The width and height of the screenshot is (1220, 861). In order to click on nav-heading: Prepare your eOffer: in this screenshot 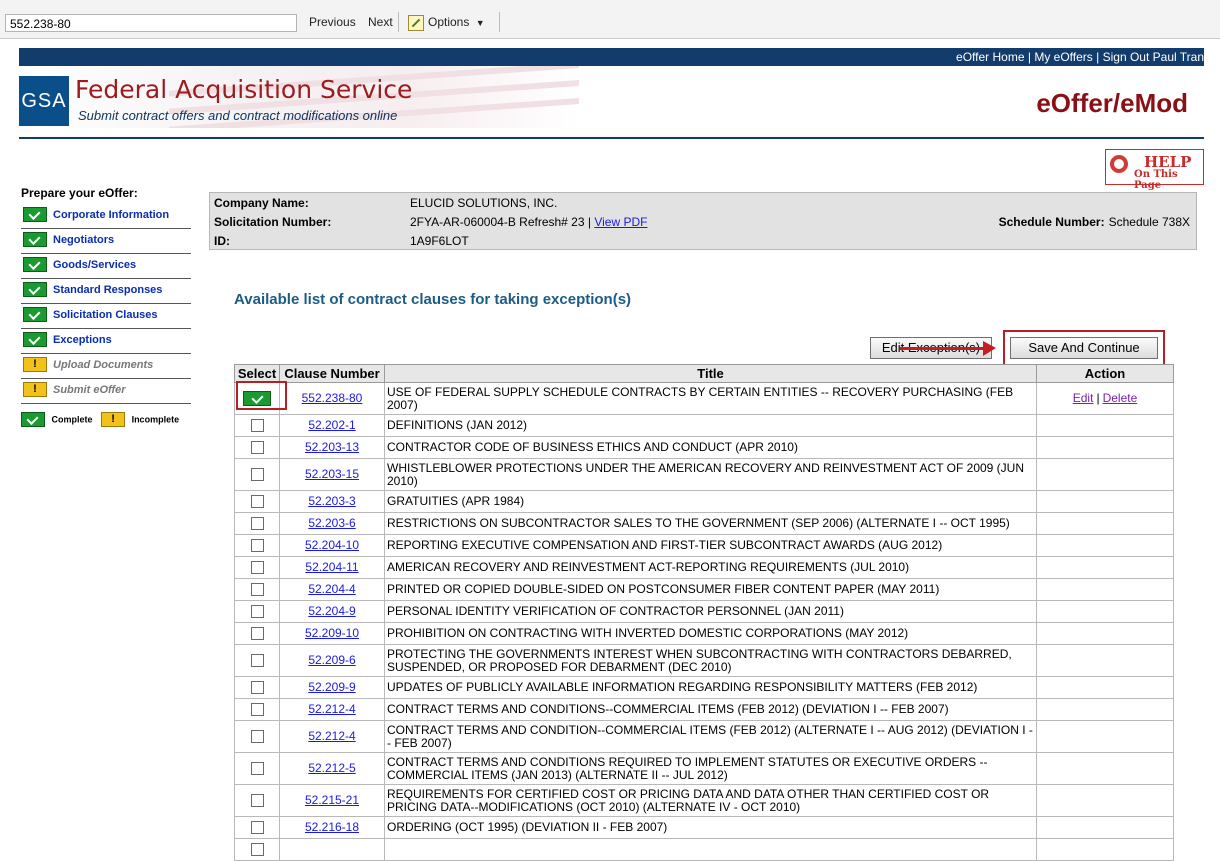, I will do `click(79, 193)`.